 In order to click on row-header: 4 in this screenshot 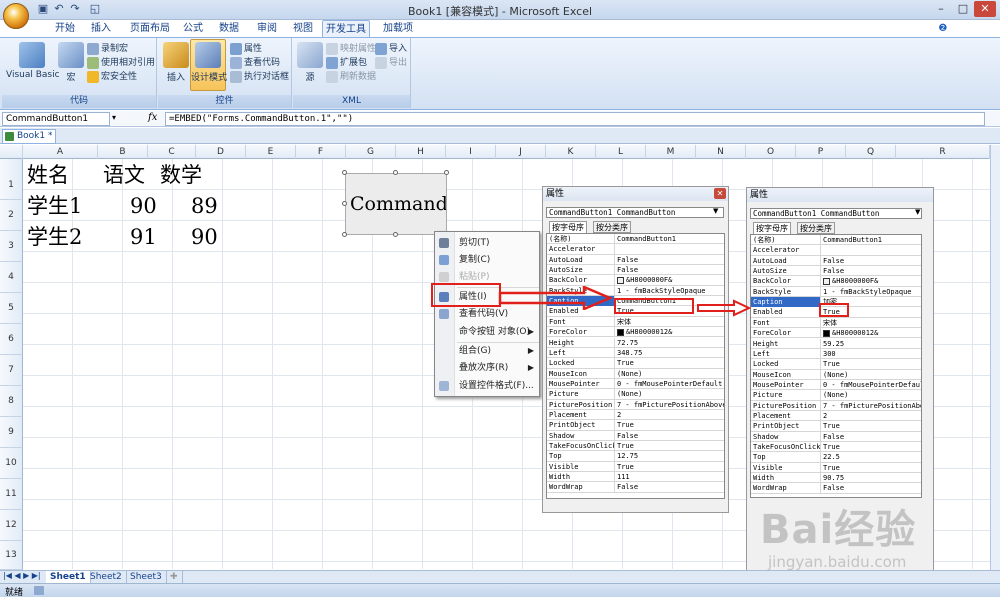, I will do `click(11, 277)`.